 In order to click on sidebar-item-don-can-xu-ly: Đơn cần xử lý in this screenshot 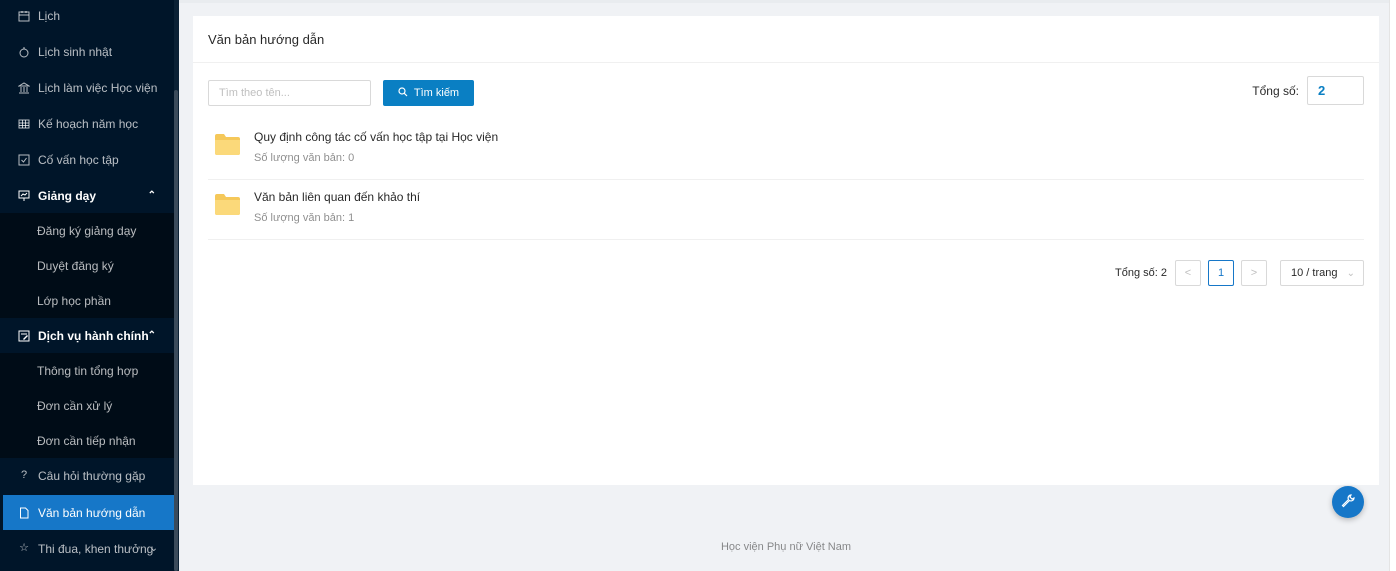, I will do `click(87, 405)`.